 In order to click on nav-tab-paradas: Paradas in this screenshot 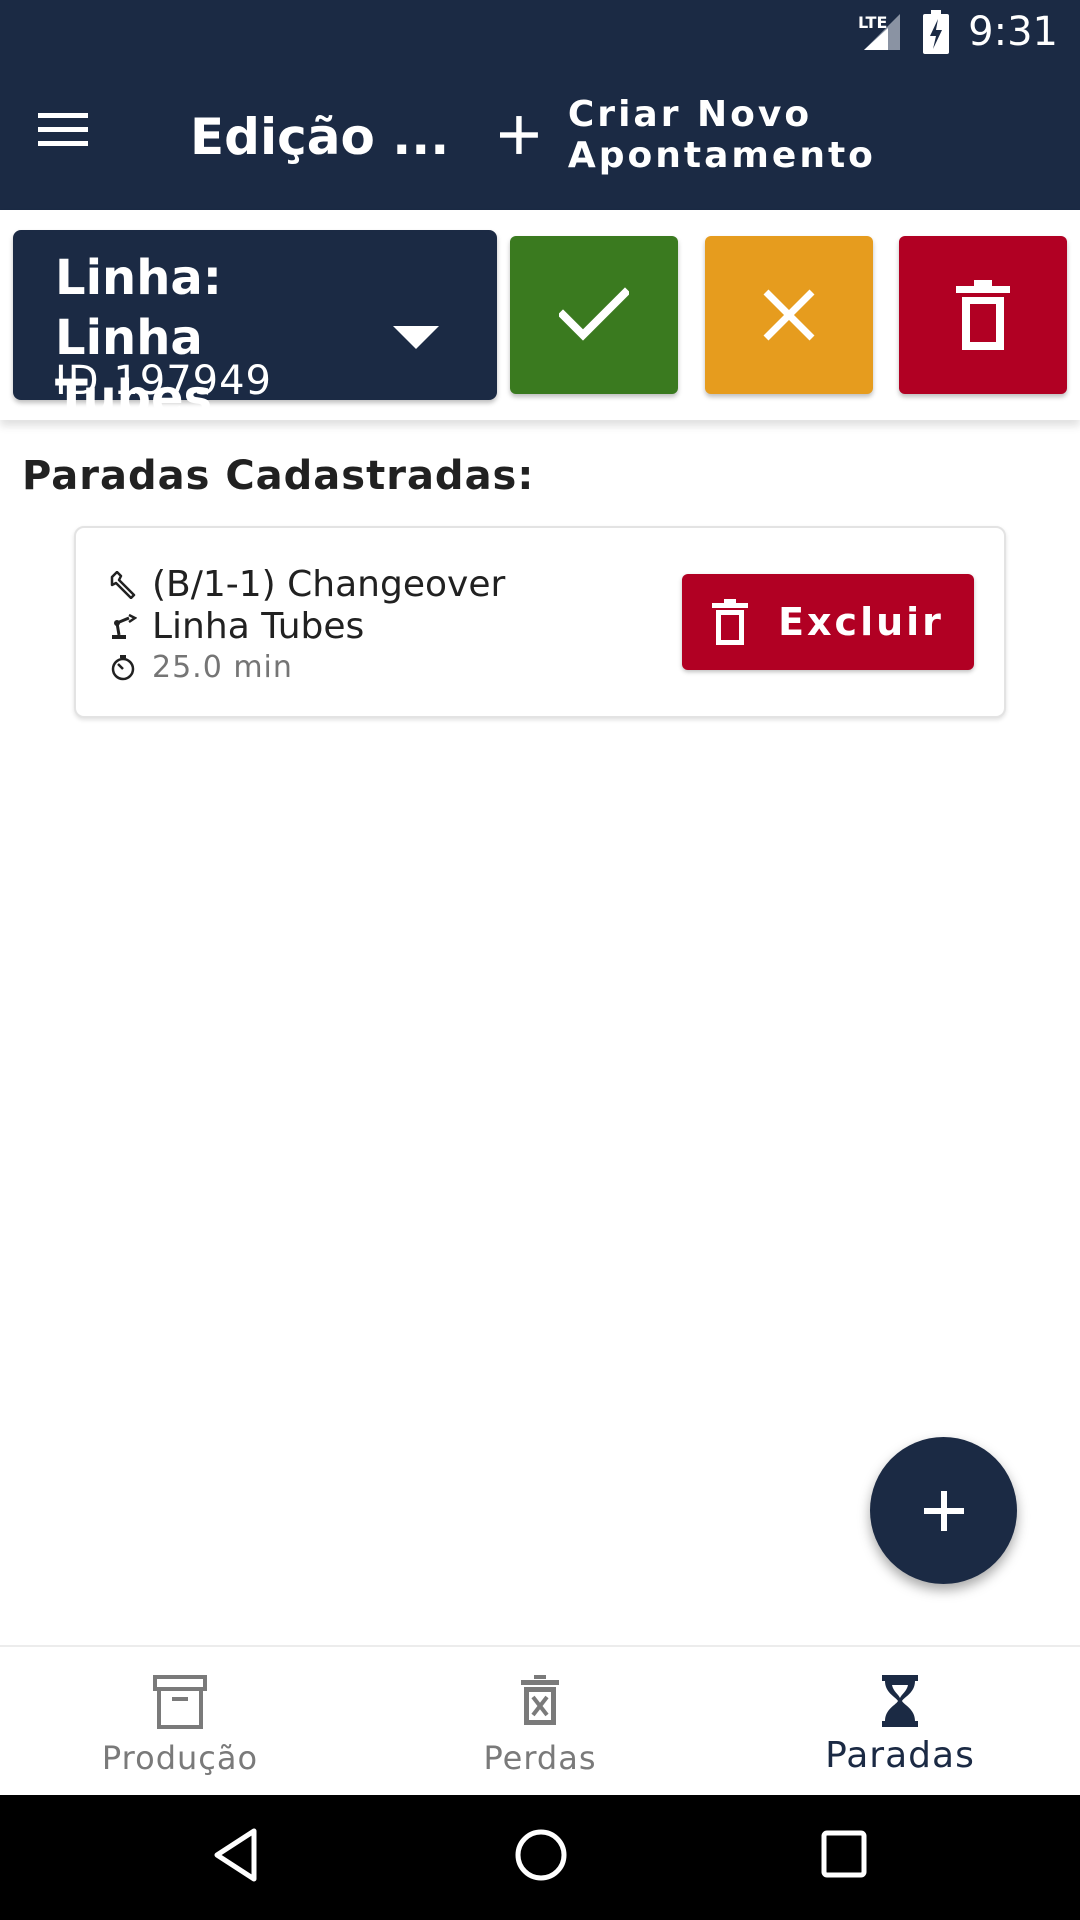, I will do `click(900, 1722)`.